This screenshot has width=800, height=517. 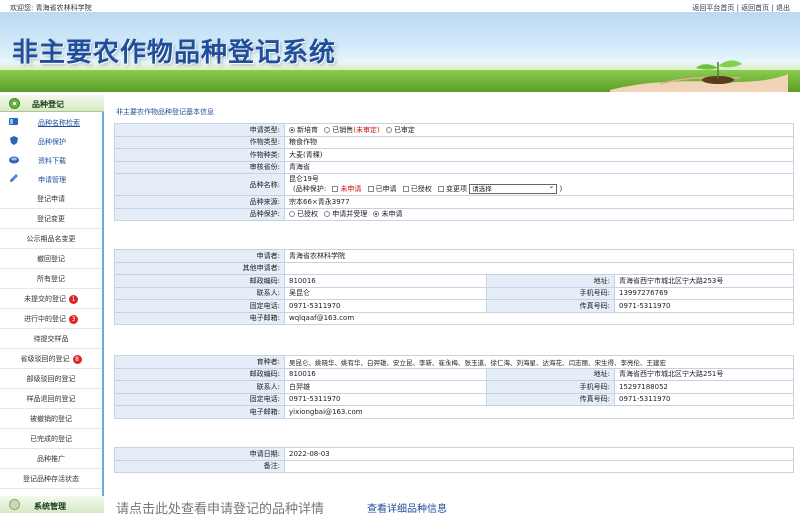 What do you see at coordinates (13, 121) in the screenshot?
I see `search-book-icon` at bounding box center [13, 121].